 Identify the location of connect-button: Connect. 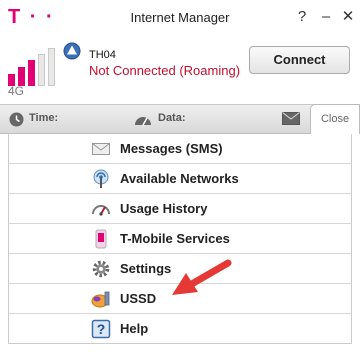
(299, 60).